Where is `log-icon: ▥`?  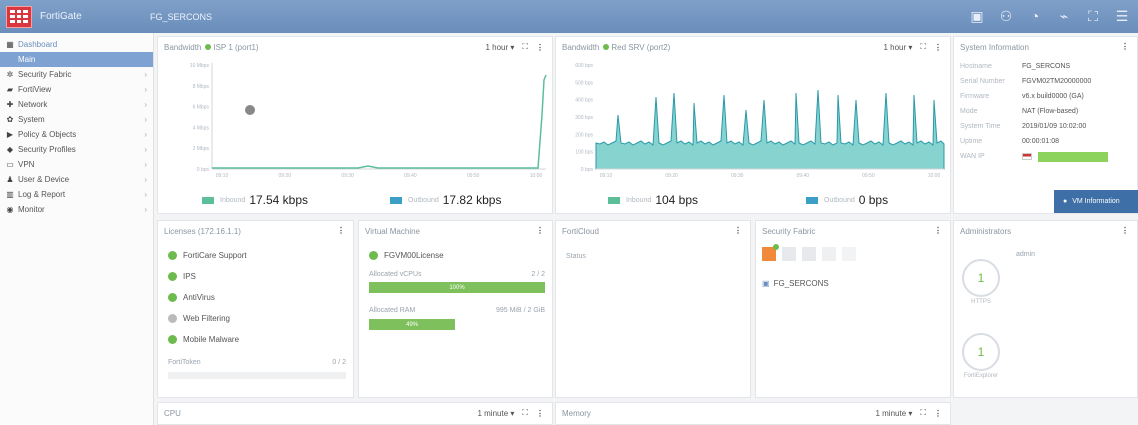 log-icon: ▥ is located at coordinates (10, 194).